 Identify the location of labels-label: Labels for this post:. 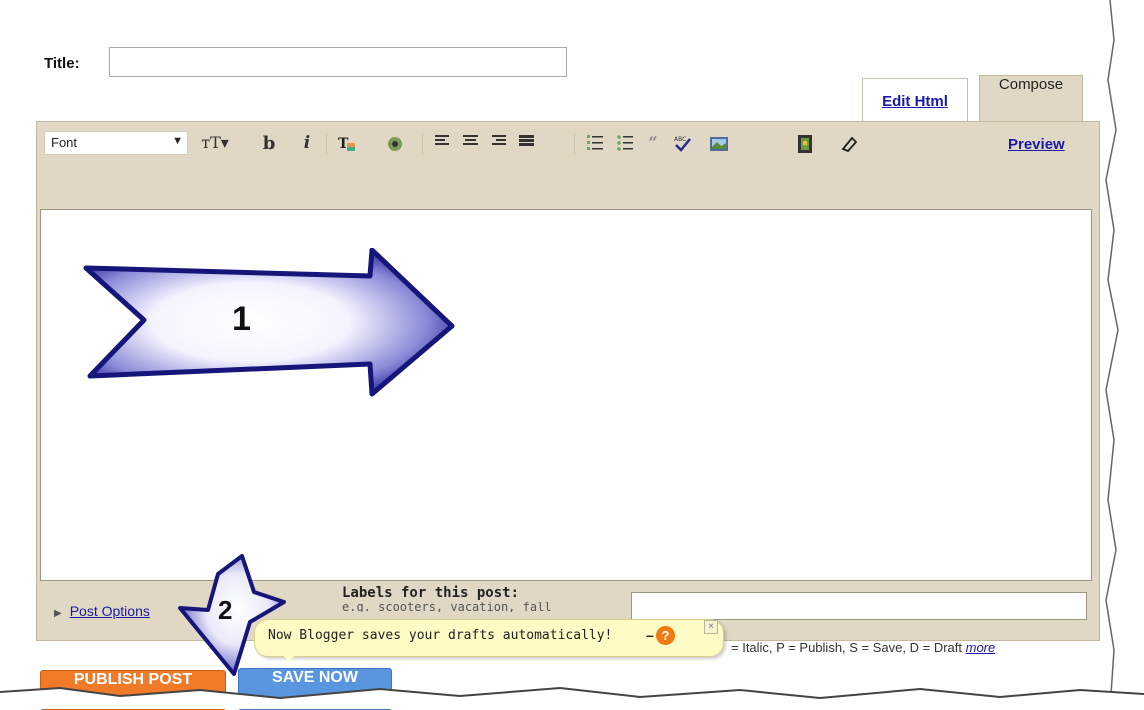
(431, 593).